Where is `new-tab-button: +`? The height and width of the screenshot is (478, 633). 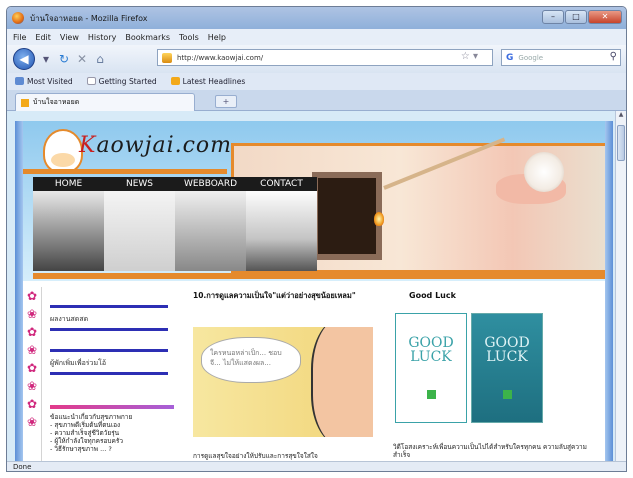 new-tab-button: + is located at coordinates (226, 101).